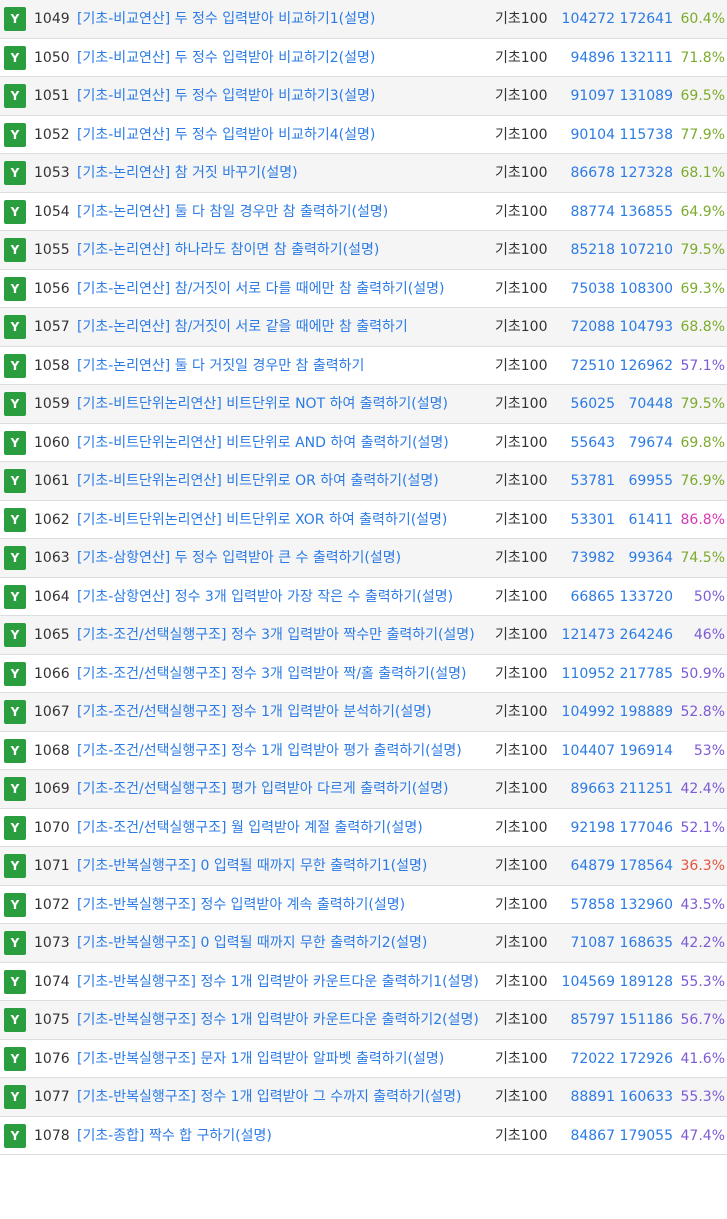 The width and height of the screenshot is (727, 1219). Describe the element at coordinates (586, 750) in the screenshot. I see `solved-count-link: 104407` at that location.